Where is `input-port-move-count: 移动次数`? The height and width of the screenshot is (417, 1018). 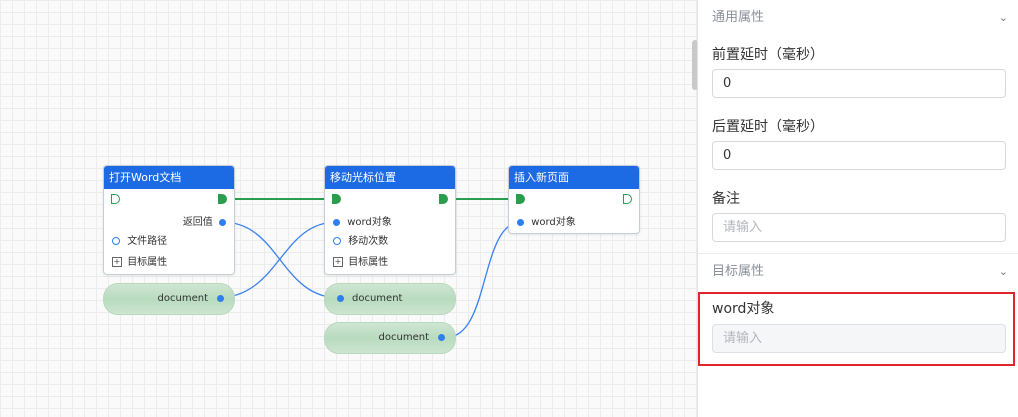
input-port-move-count: 移动次数 is located at coordinates (360, 242).